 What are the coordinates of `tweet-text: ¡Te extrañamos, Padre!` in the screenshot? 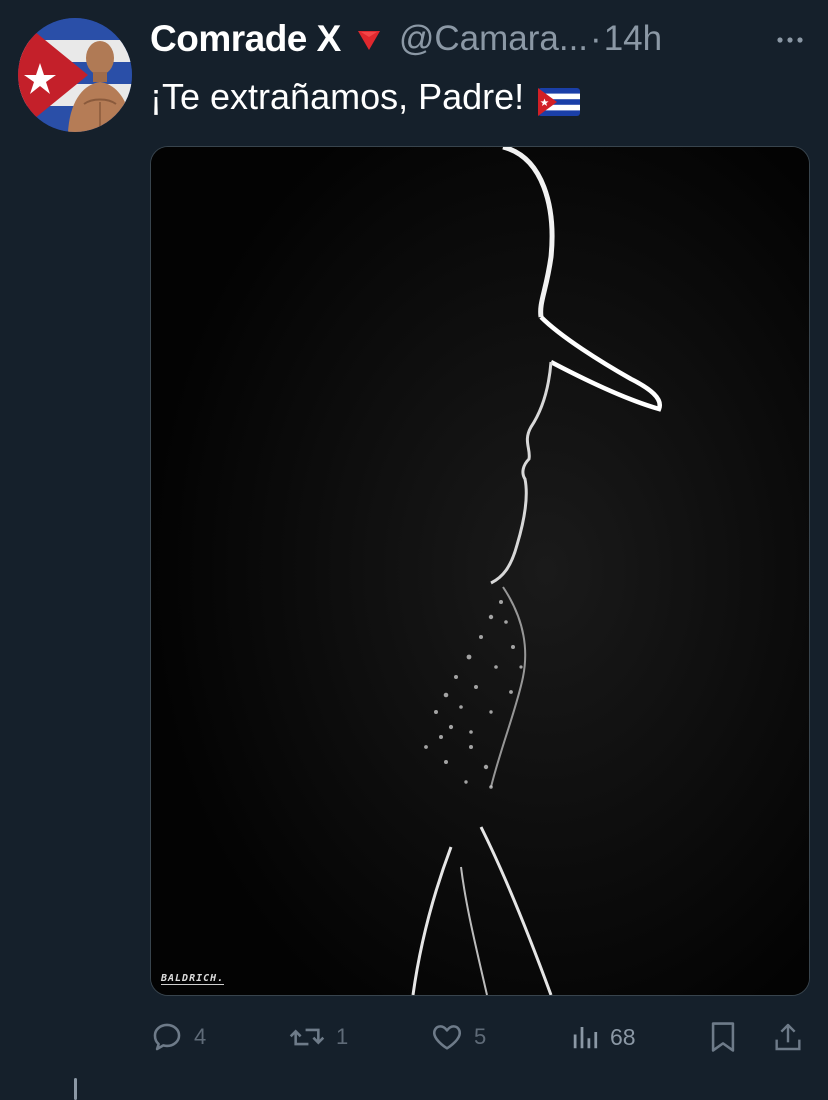 It's located at (365, 97).